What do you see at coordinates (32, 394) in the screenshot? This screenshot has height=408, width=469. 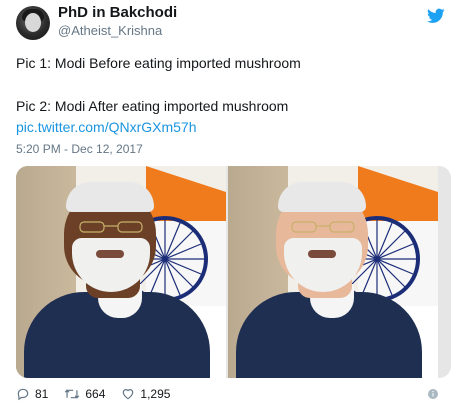 I see `reply-button: 81` at bounding box center [32, 394].